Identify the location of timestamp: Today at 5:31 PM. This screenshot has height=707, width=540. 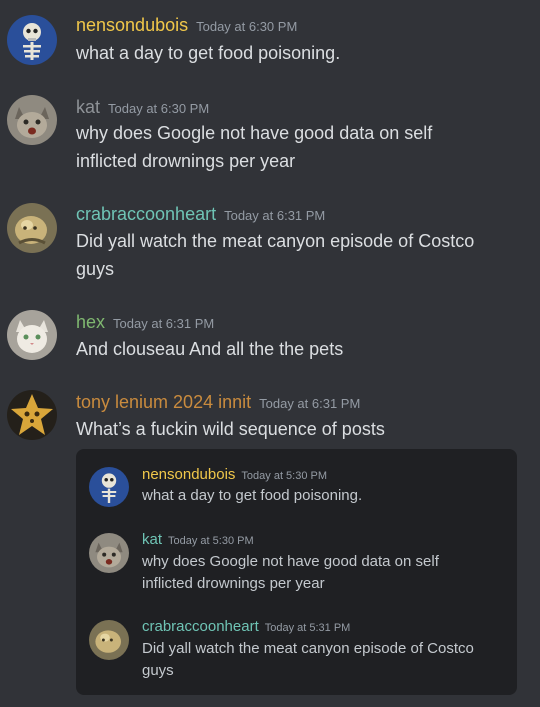
(307, 628).